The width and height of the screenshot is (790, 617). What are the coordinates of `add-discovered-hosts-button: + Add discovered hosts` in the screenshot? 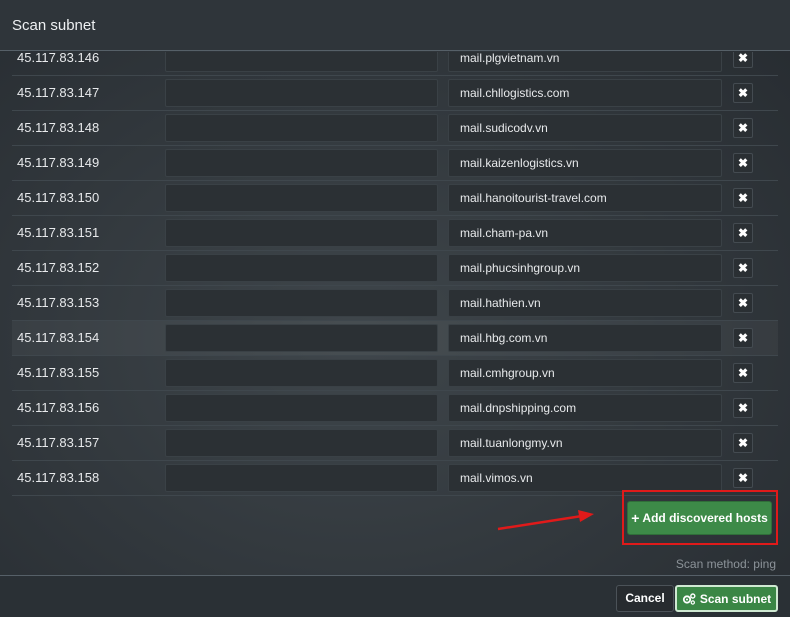 It's located at (699, 518).